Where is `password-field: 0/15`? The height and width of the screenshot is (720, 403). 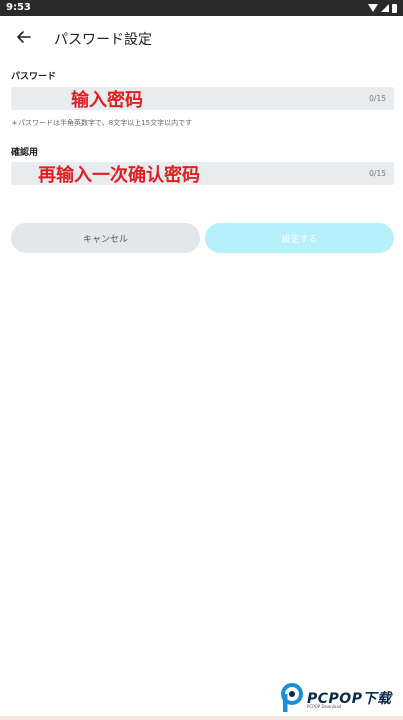 password-field: 0/15 is located at coordinates (202, 98).